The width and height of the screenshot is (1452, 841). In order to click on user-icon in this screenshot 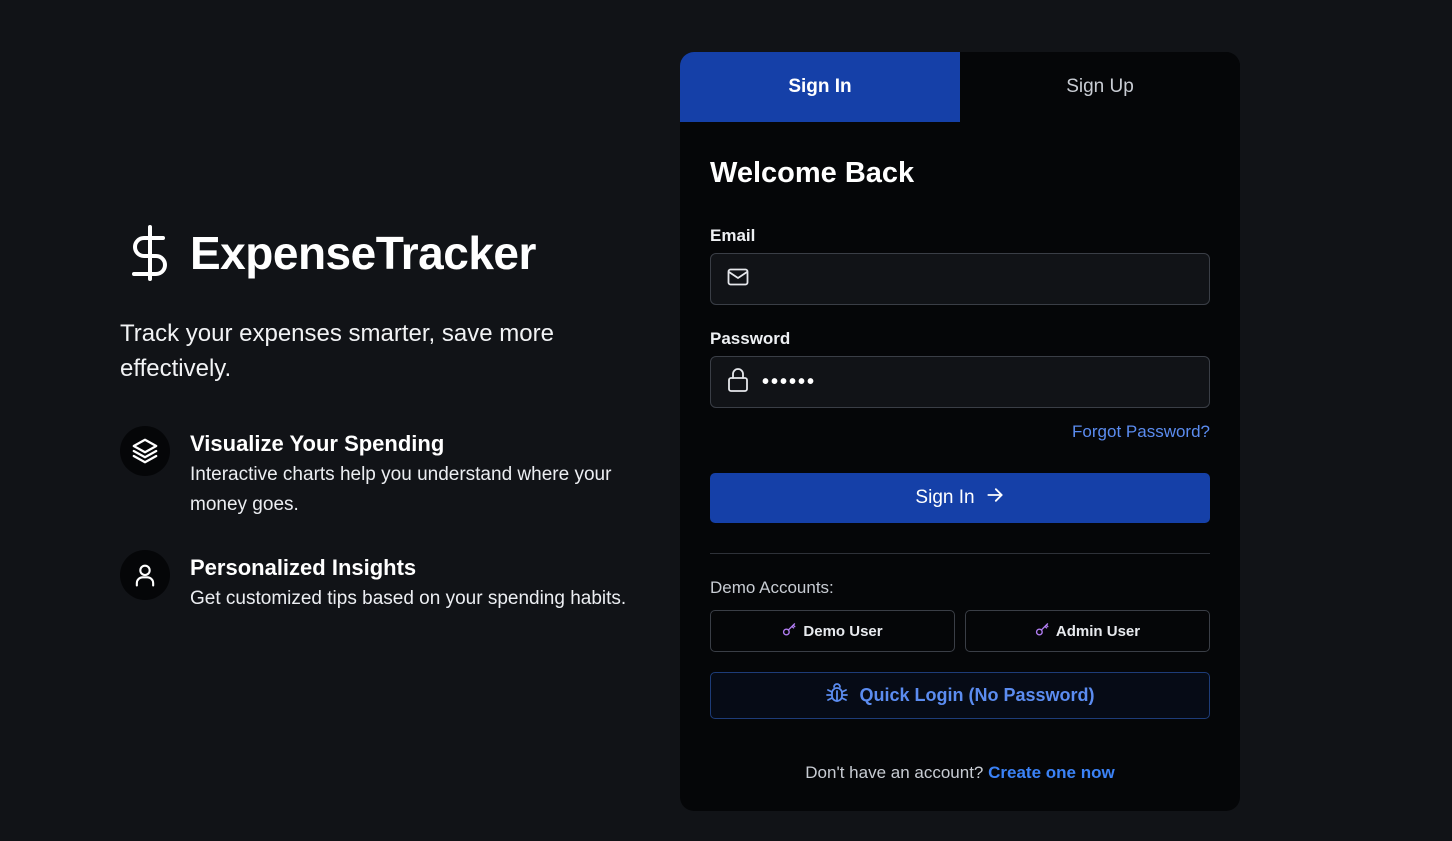, I will do `click(145, 575)`.